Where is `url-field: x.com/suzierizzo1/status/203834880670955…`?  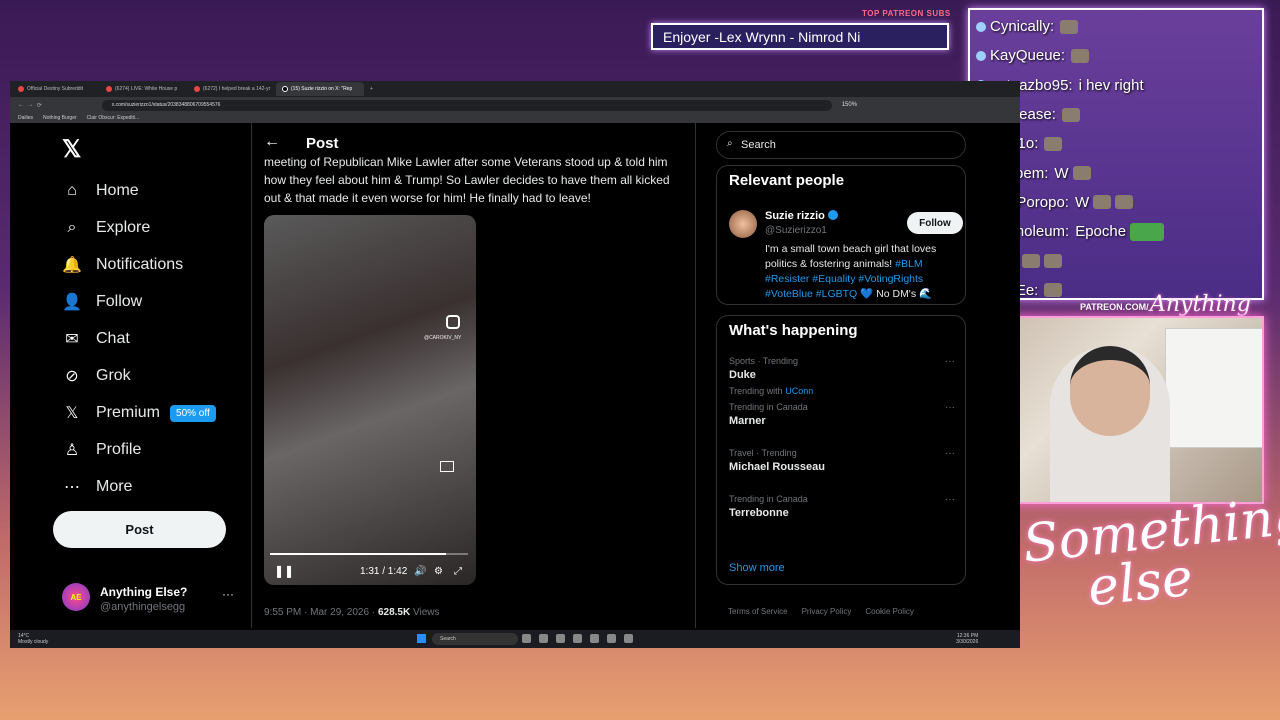 url-field: x.com/suzierizzo1/status/203834880670955… is located at coordinates (466, 105).